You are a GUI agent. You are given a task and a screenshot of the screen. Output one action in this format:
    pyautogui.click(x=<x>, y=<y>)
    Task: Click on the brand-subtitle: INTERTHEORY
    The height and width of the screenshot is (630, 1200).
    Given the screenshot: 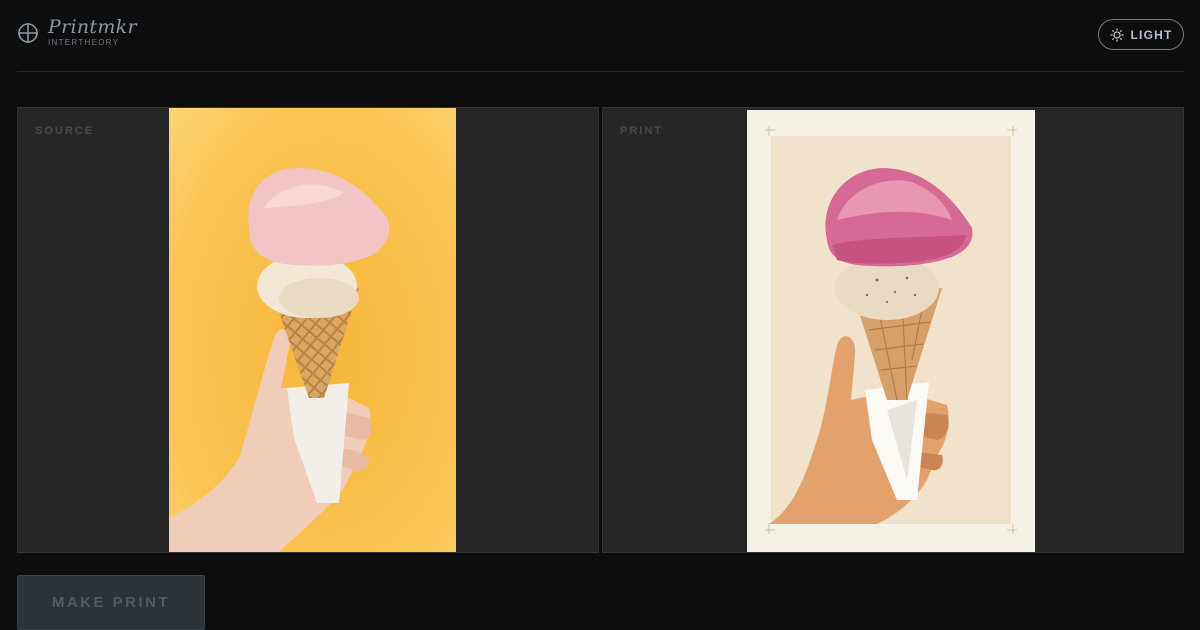 What is the action you would take?
    pyautogui.click(x=84, y=42)
    